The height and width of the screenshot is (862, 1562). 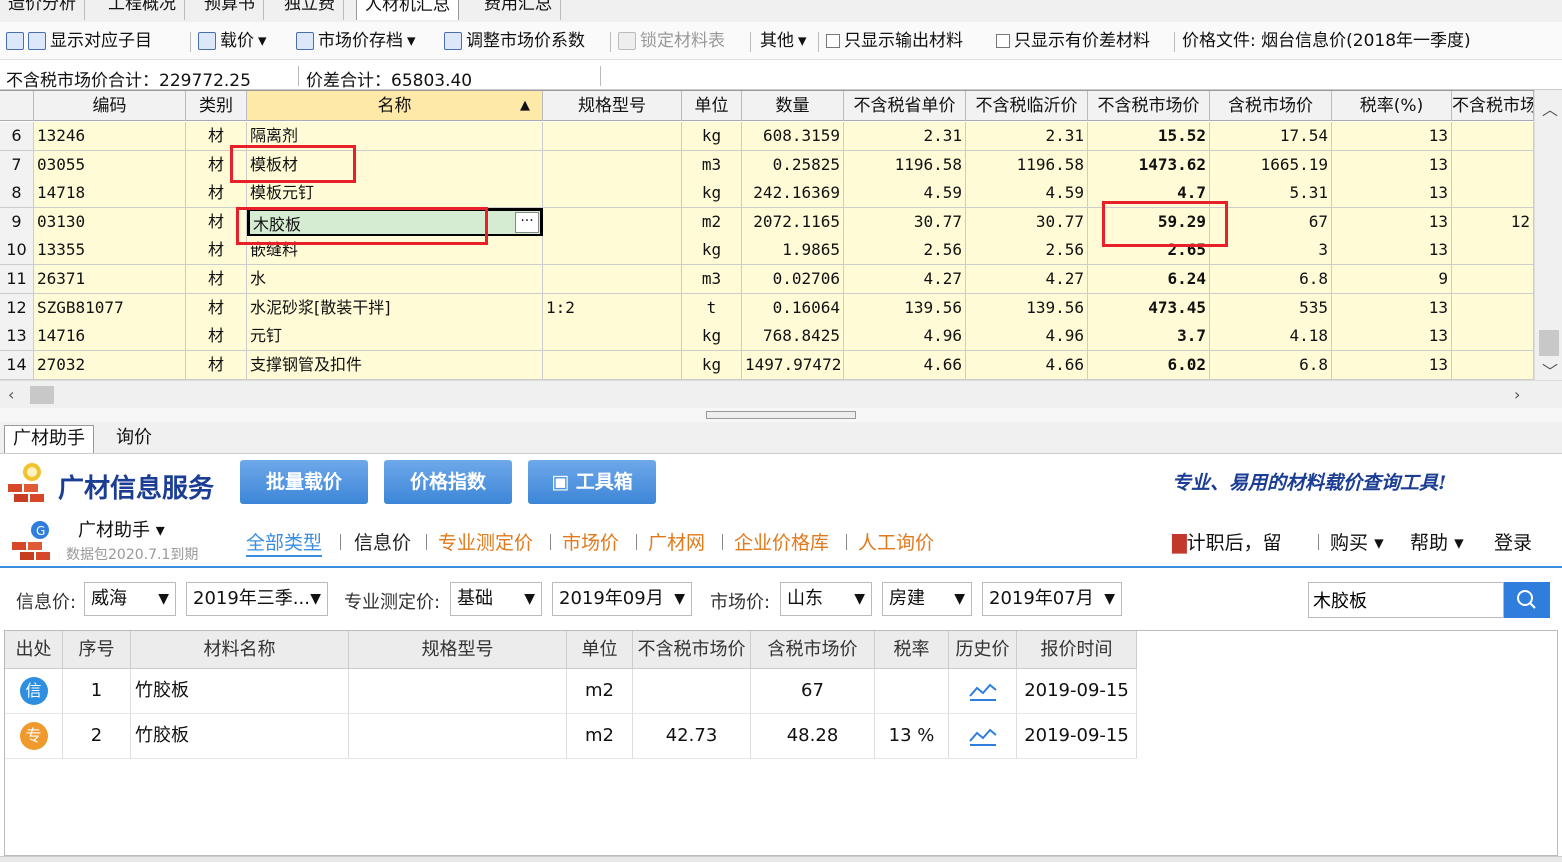 I want to click on cell-p1: 139.56, so click(x=905, y=308).